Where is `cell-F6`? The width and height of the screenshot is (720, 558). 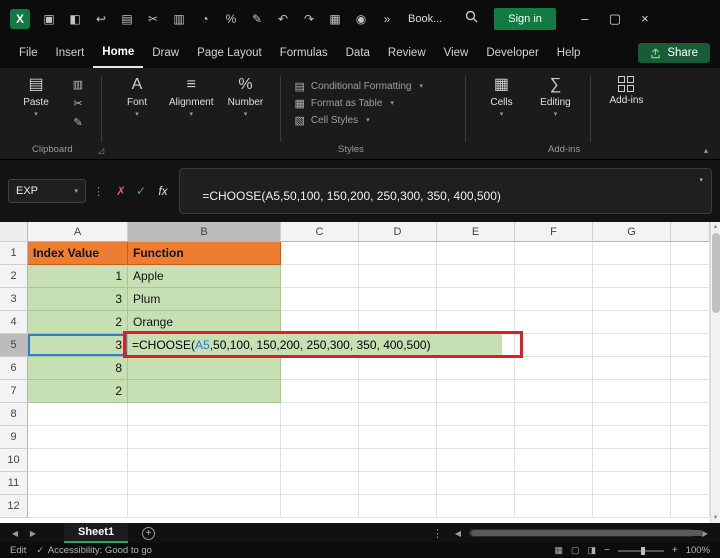 cell-F6 is located at coordinates (554, 368).